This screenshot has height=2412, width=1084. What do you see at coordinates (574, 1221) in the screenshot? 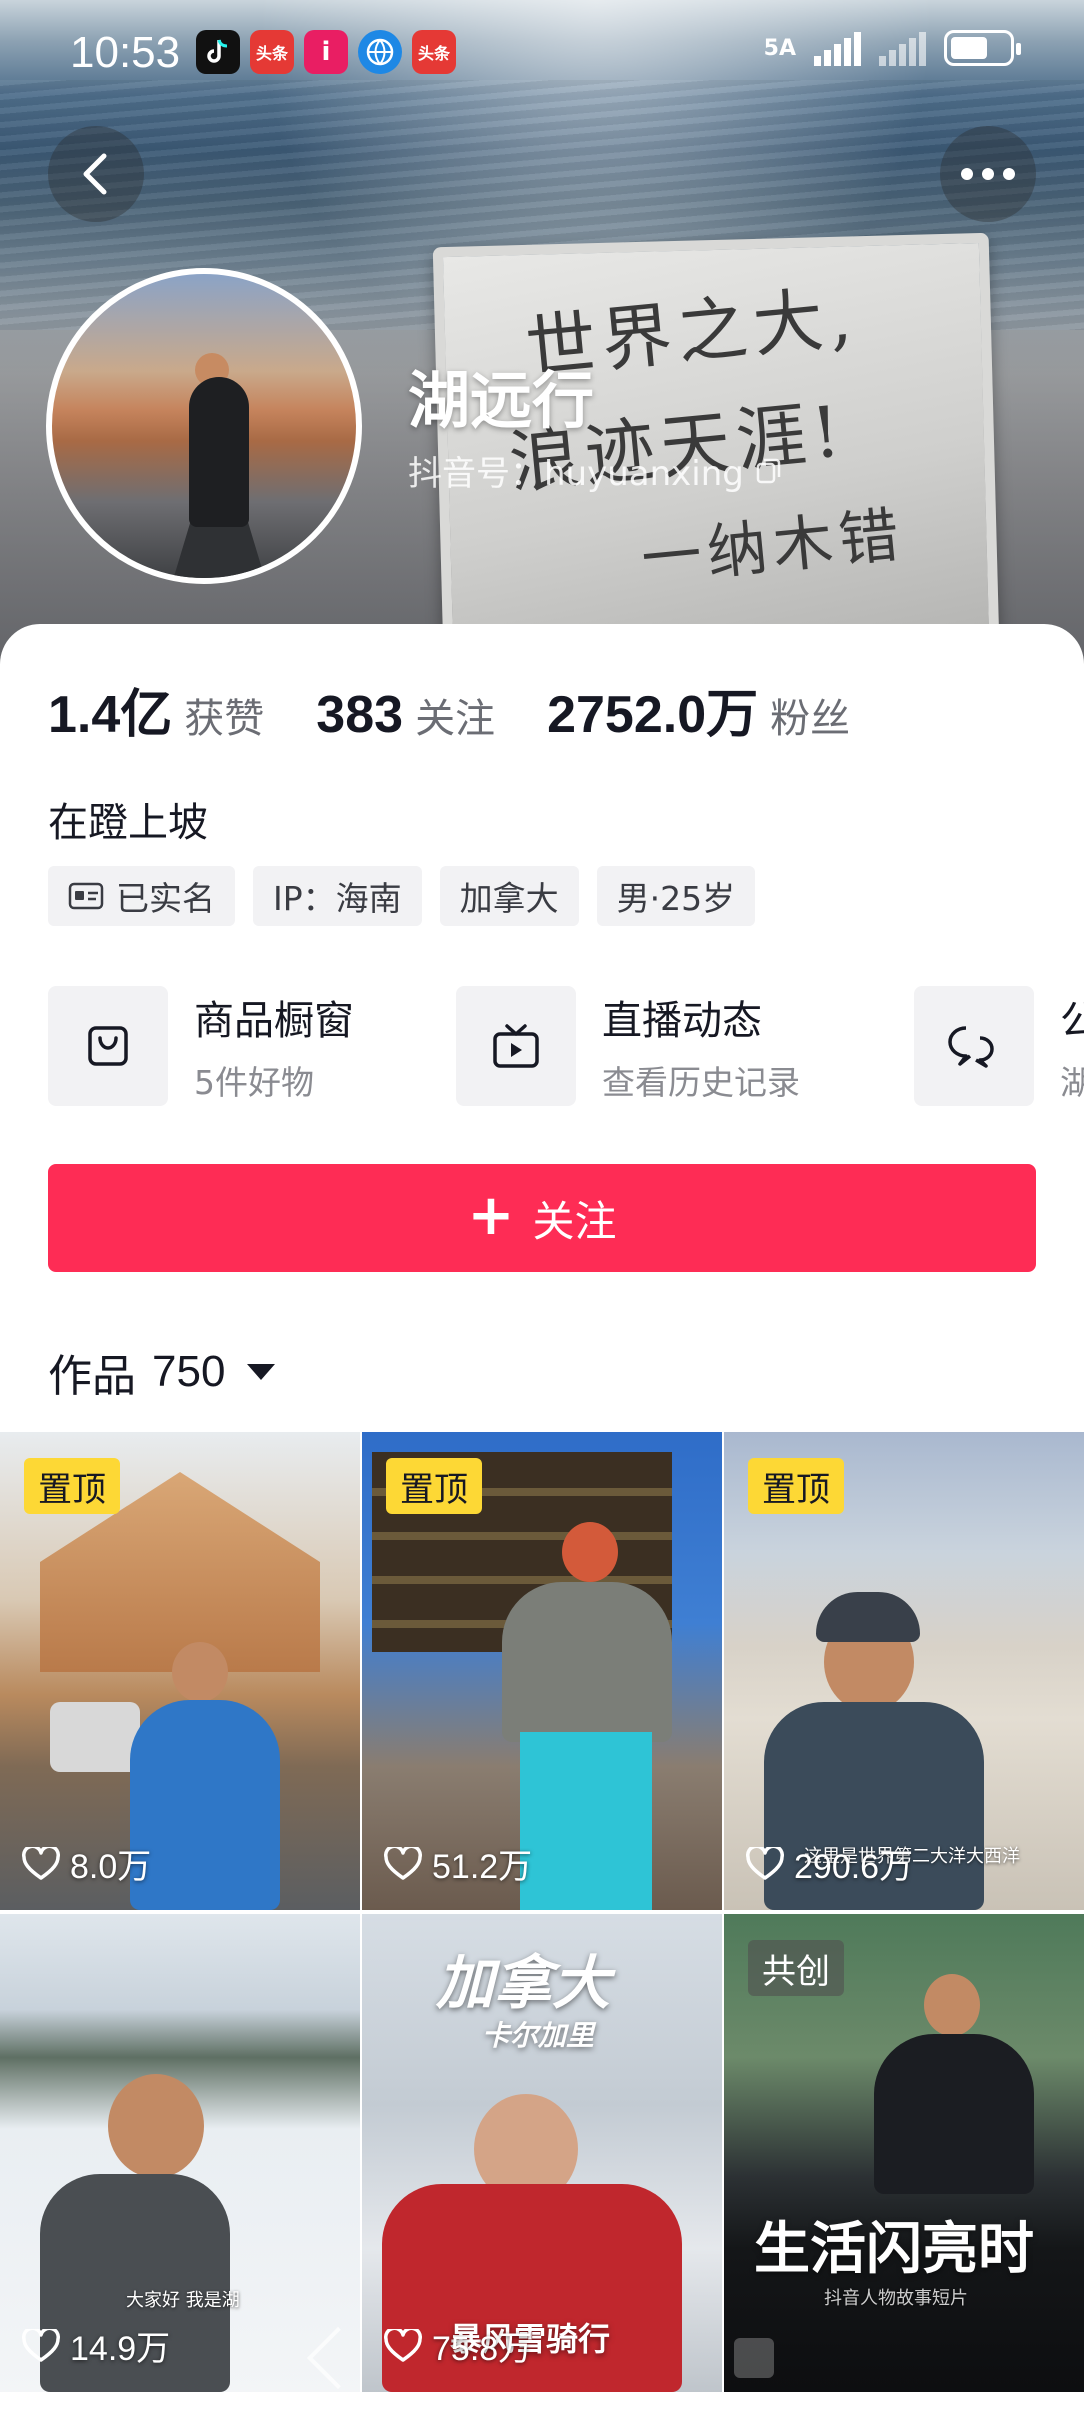
I see `follow-label: 关注` at bounding box center [574, 1221].